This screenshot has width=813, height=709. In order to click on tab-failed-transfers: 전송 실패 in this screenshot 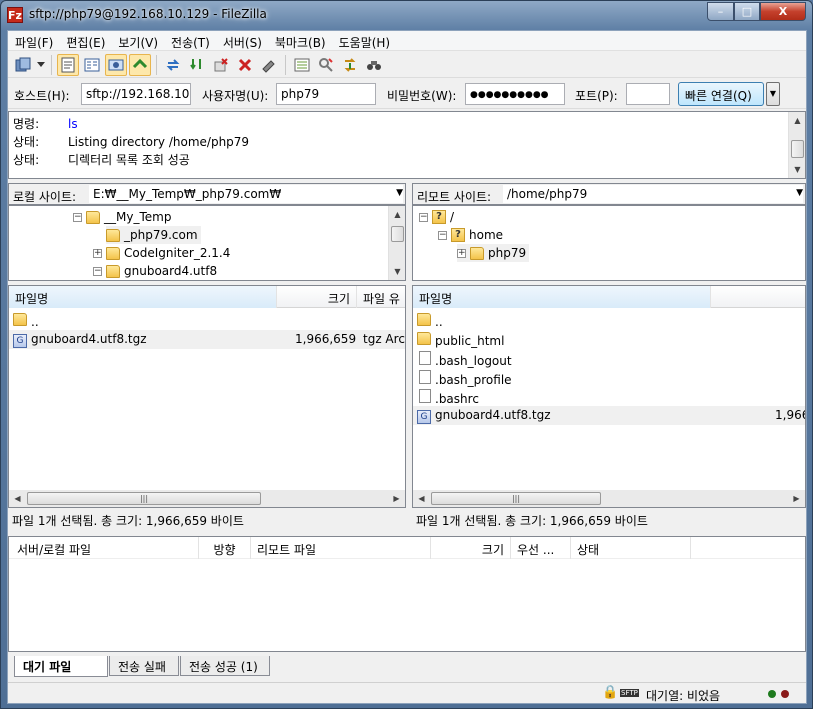, I will do `click(144, 666)`.